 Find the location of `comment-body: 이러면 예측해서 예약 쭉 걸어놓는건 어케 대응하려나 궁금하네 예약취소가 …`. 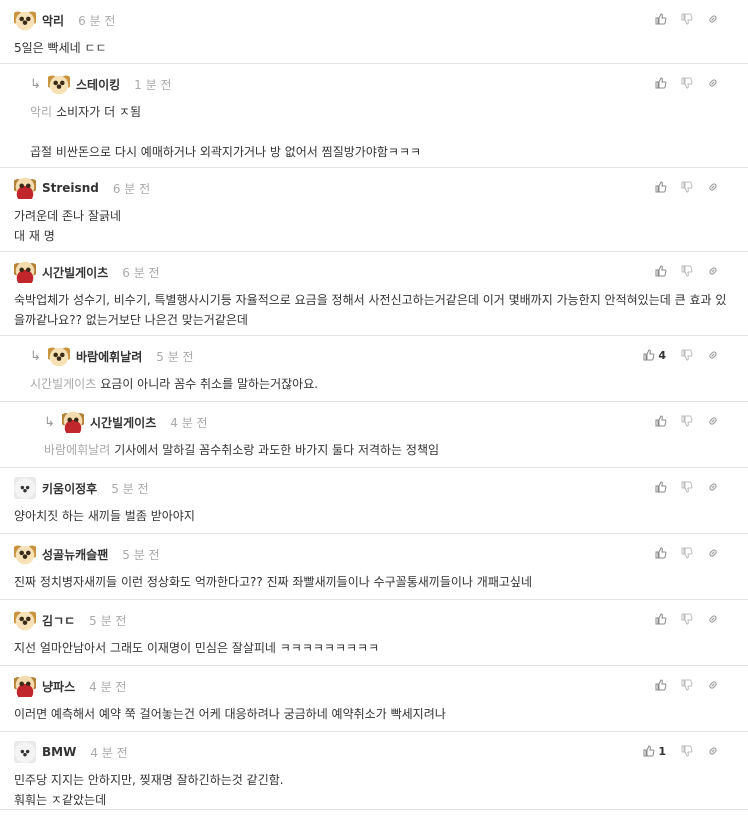

comment-body: 이러면 예측해서 예약 쭉 걸어놓는건 어케 대응하려나 궁금하네 예약취소가 … is located at coordinates (371, 714).